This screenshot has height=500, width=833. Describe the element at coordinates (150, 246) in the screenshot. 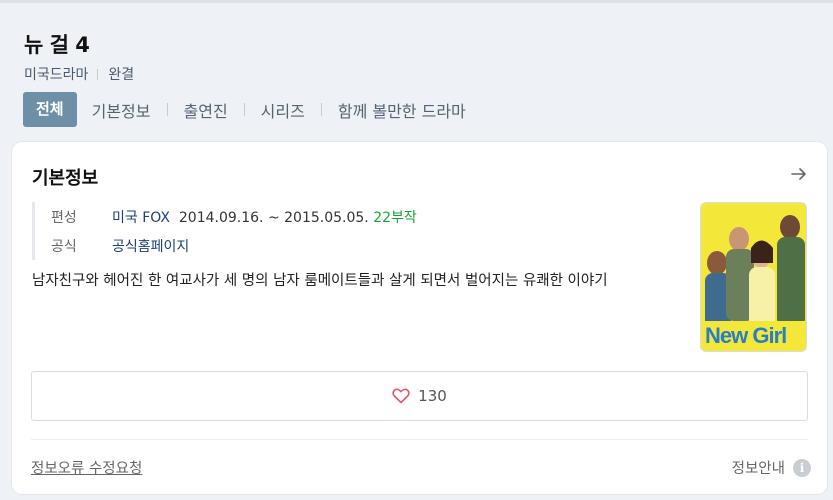

I see `official-homepage-link: 공식홈페이지` at that location.